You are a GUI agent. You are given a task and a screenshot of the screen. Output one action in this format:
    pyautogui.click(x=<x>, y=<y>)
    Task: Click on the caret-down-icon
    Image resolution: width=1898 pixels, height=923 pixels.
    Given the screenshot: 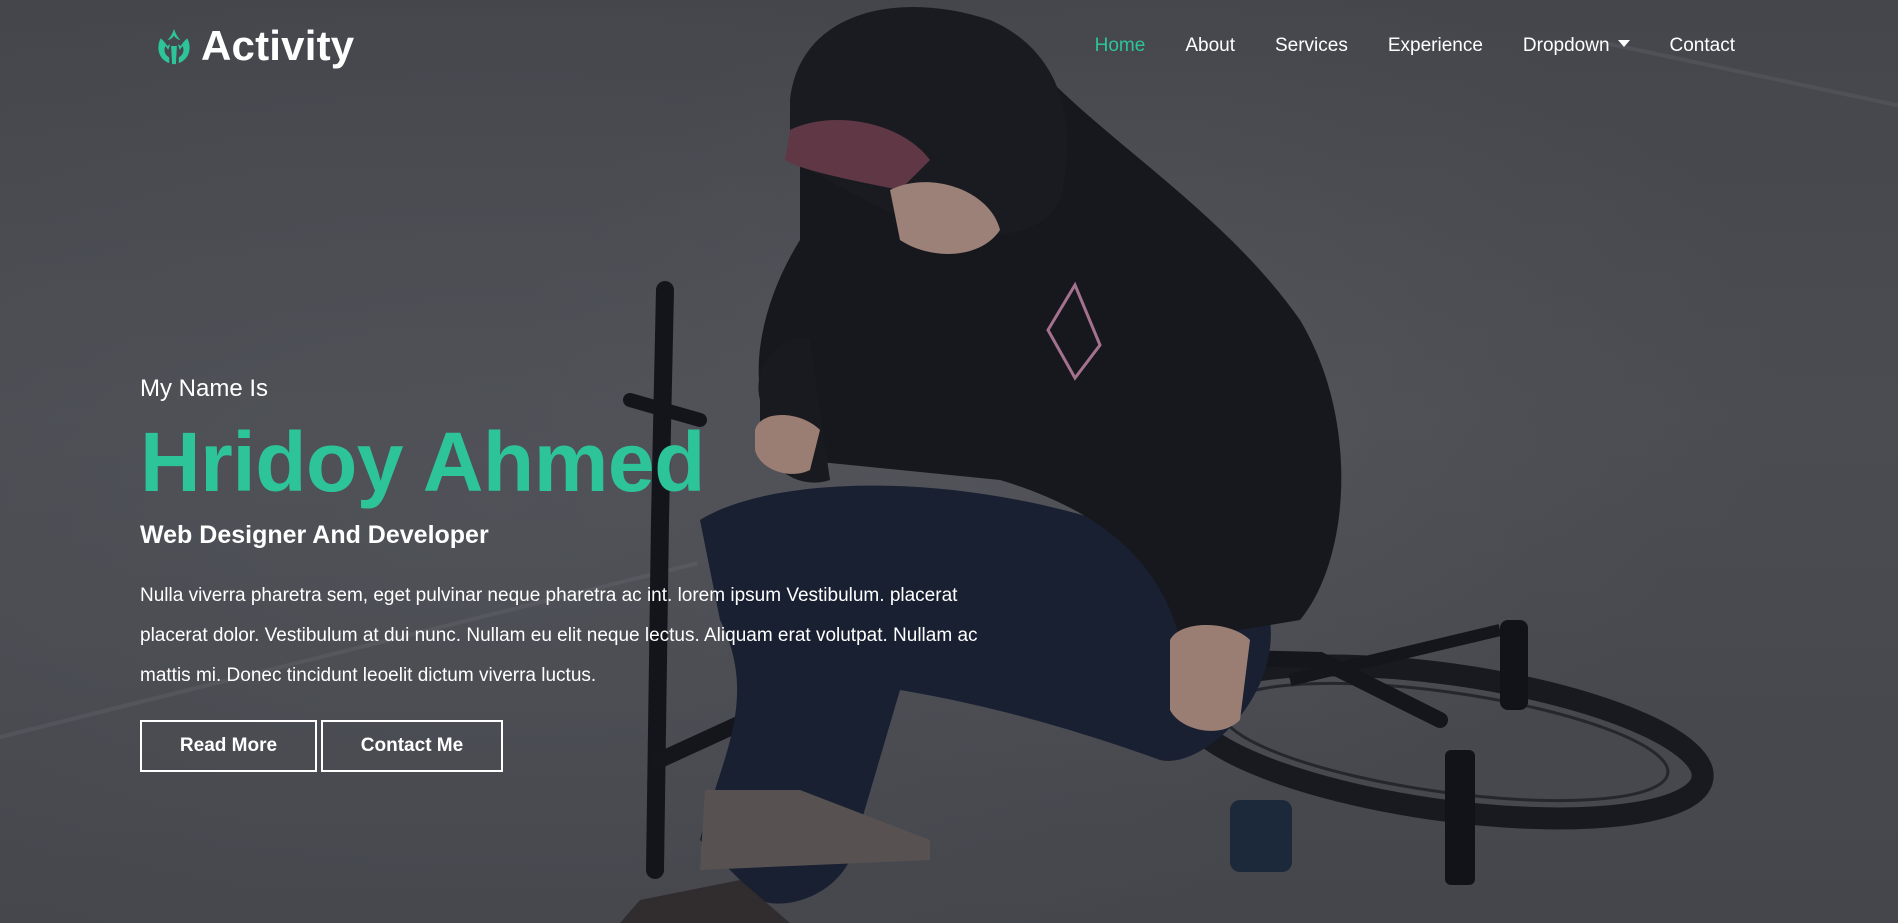 What is the action you would take?
    pyautogui.click(x=1623, y=43)
    